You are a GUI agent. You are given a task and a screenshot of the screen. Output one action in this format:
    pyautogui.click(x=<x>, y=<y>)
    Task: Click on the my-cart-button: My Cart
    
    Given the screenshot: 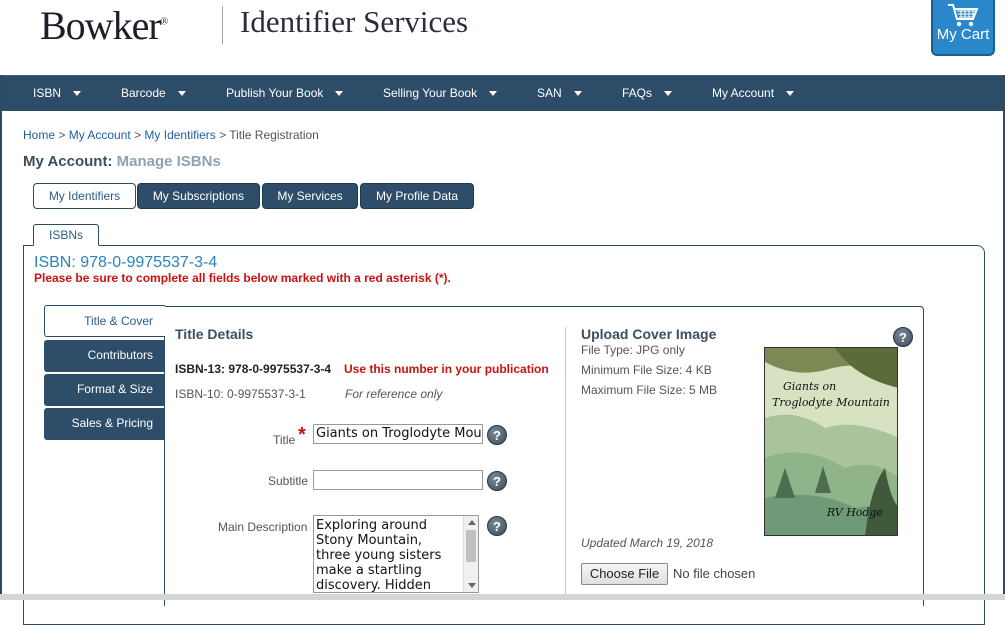 What is the action you would take?
    pyautogui.click(x=963, y=28)
    